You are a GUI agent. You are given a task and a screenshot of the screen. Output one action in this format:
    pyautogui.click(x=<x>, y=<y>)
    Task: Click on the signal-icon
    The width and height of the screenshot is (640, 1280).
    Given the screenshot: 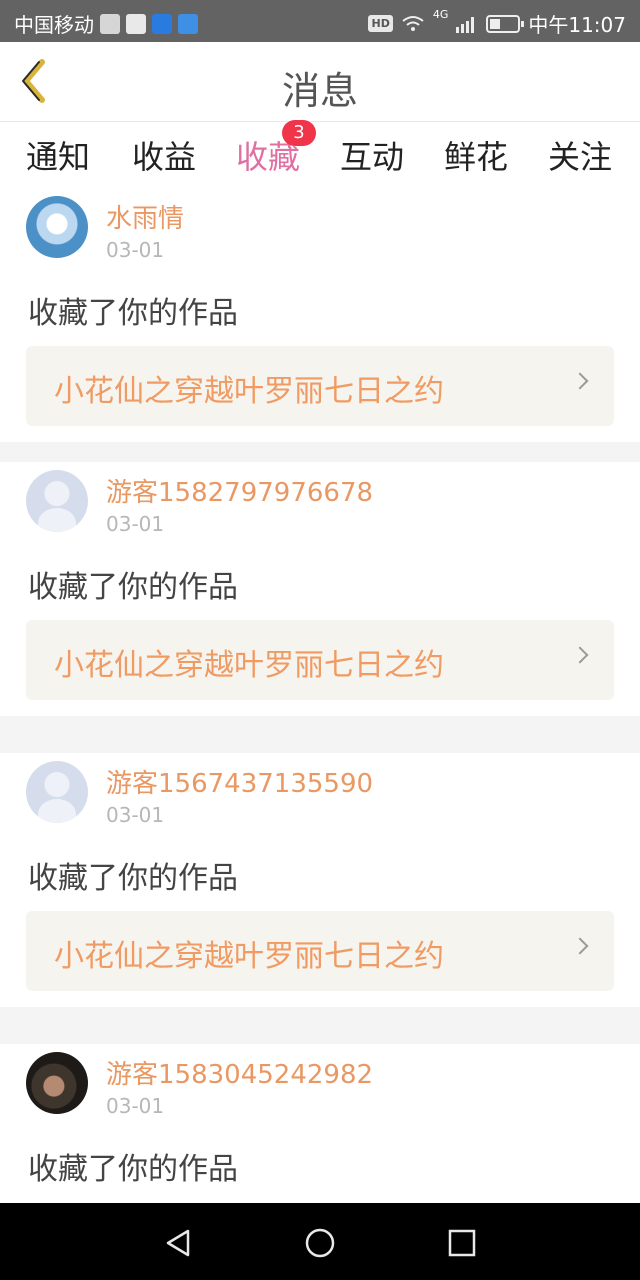 What is the action you would take?
    pyautogui.click(x=465, y=24)
    